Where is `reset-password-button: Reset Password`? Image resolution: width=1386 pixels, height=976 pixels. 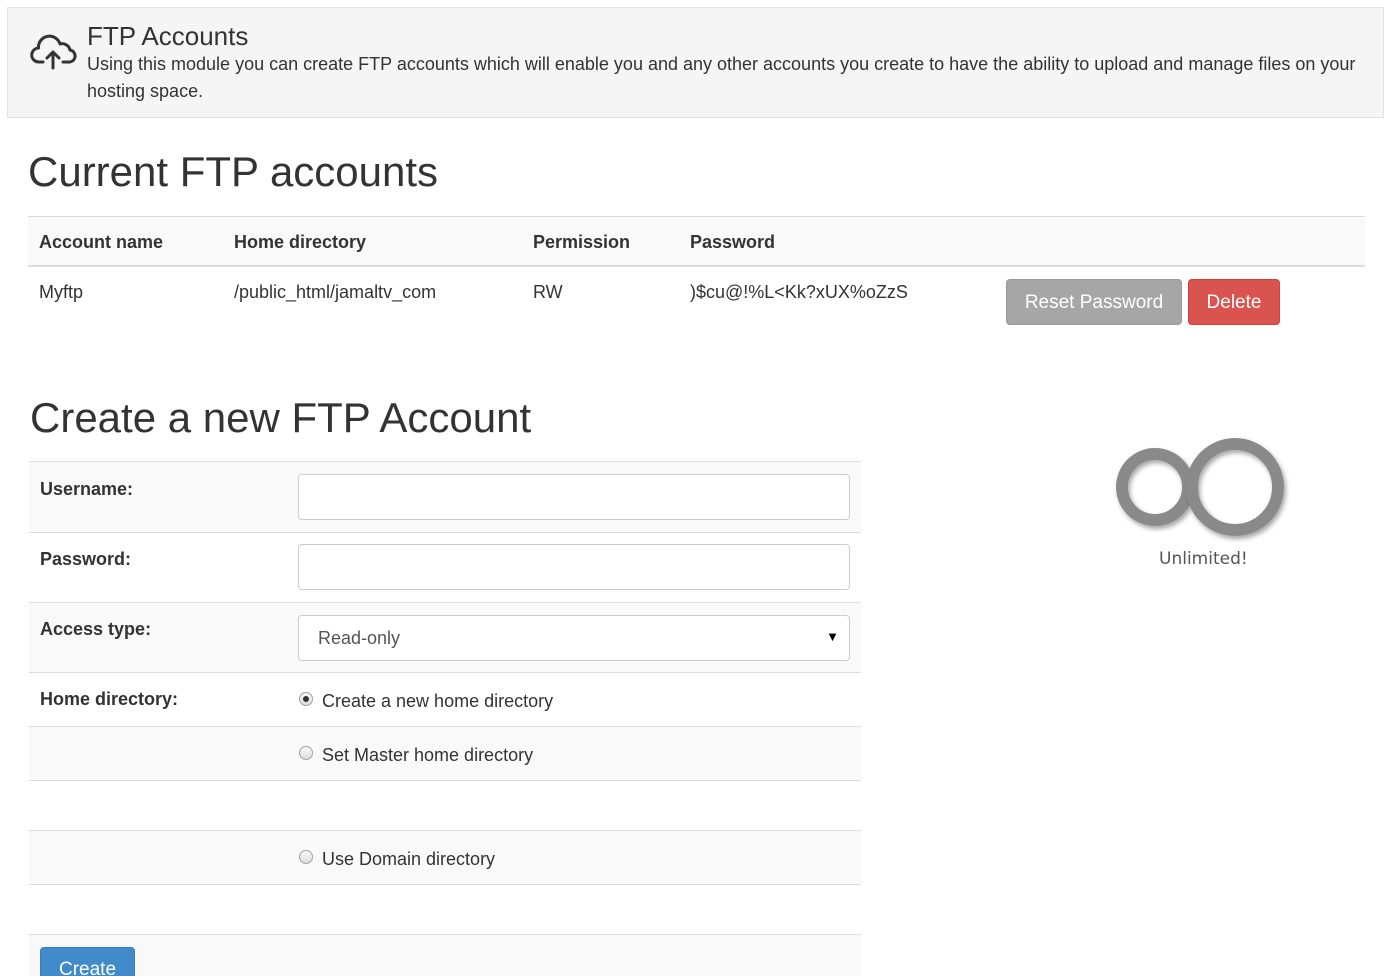 reset-password-button: Reset Password is located at coordinates (1094, 302).